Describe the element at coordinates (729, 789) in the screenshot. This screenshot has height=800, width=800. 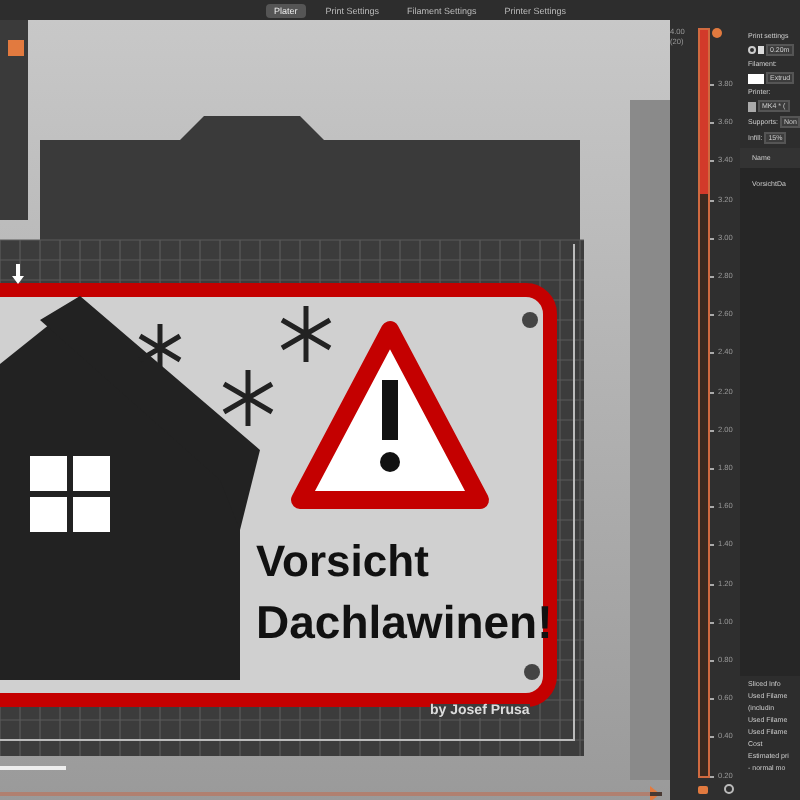
I see `settings-icon` at that location.